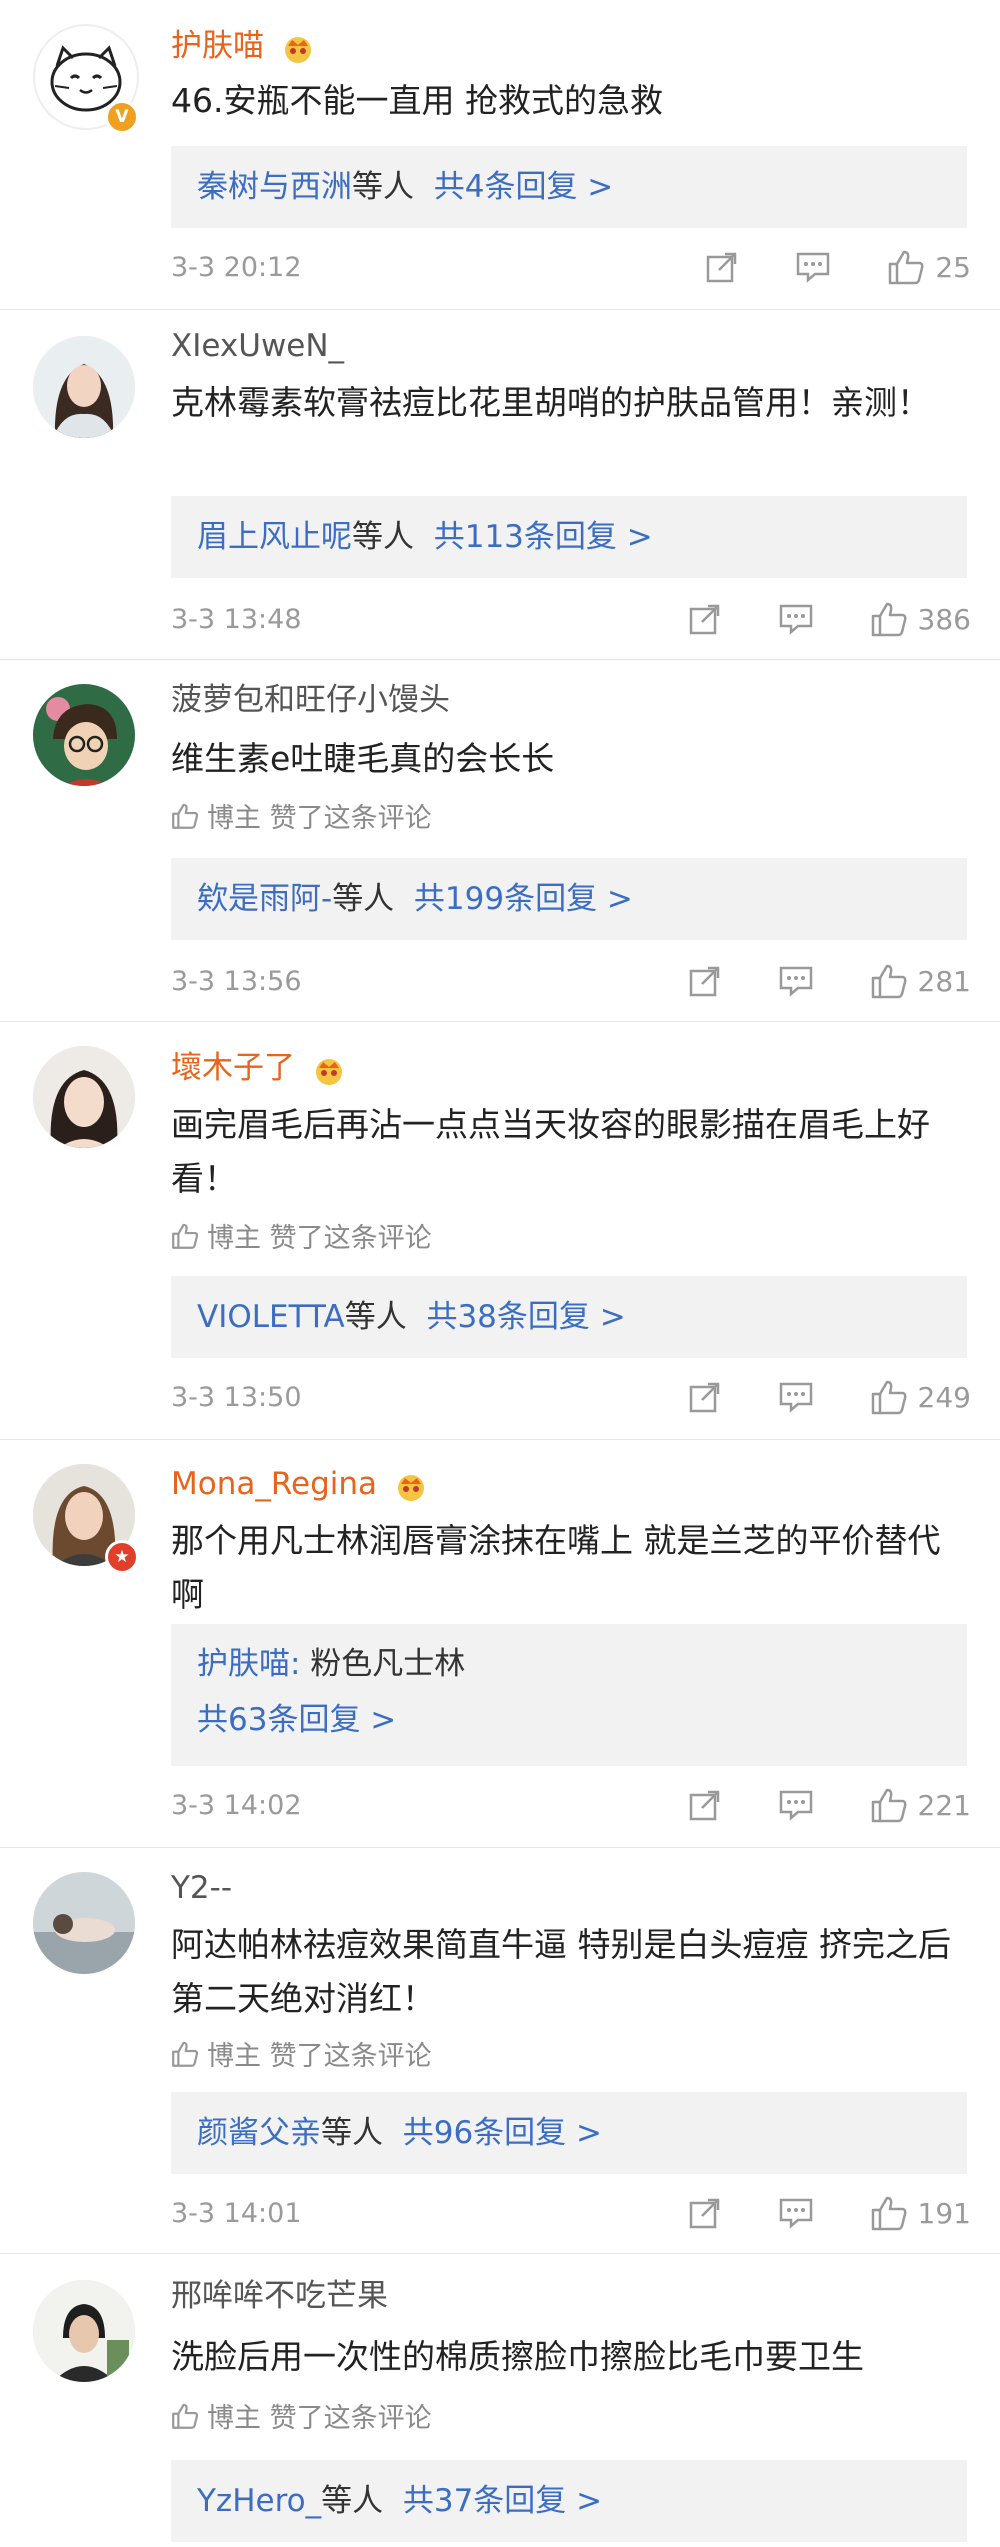 The height and width of the screenshot is (2547, 1000). I want to click on comment-text: 维生素e吐睫毛真的会长长, so click(363, 758).